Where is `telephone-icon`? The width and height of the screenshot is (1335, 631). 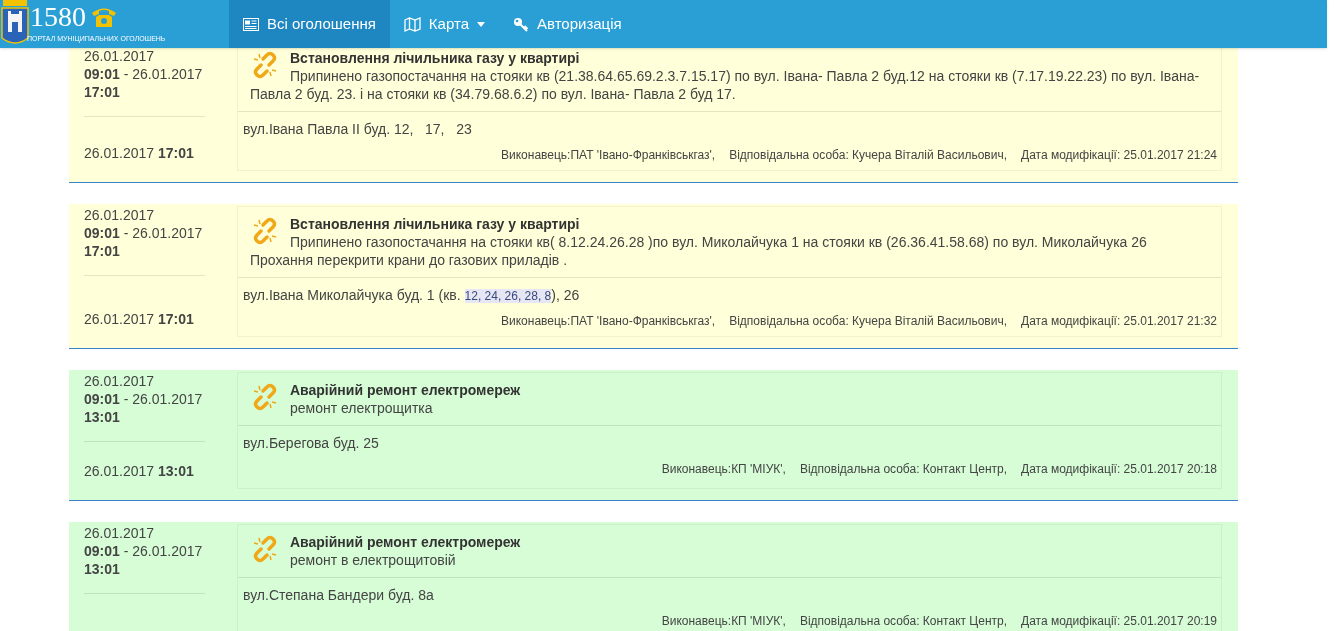
telephone-icon is located at coordinates (104, 17).